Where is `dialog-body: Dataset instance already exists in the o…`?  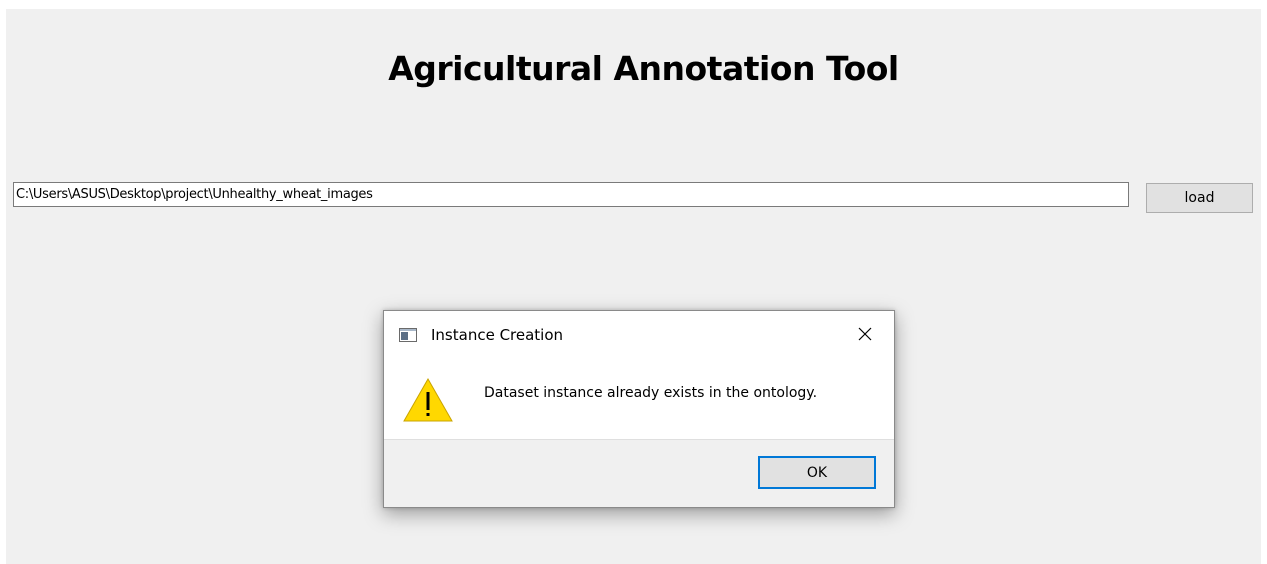 dialog-body: Dataset instance already exists in the o… is located at coordinates (639, 399).